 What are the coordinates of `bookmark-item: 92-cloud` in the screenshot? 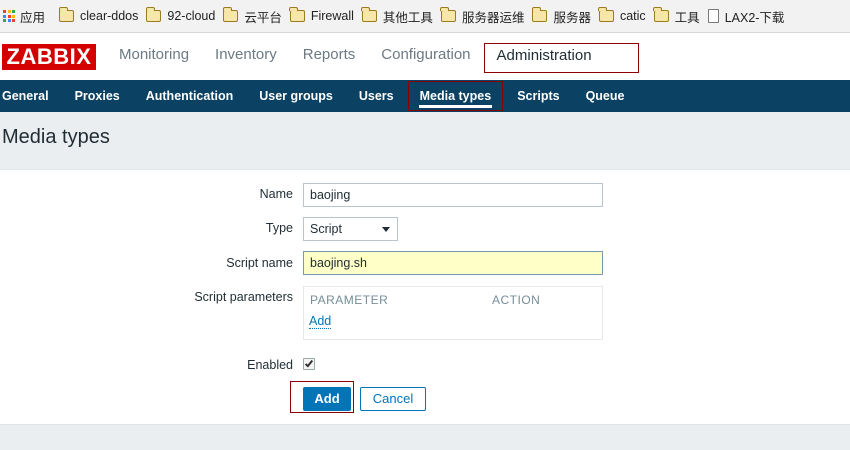 It's located at (180, 16).